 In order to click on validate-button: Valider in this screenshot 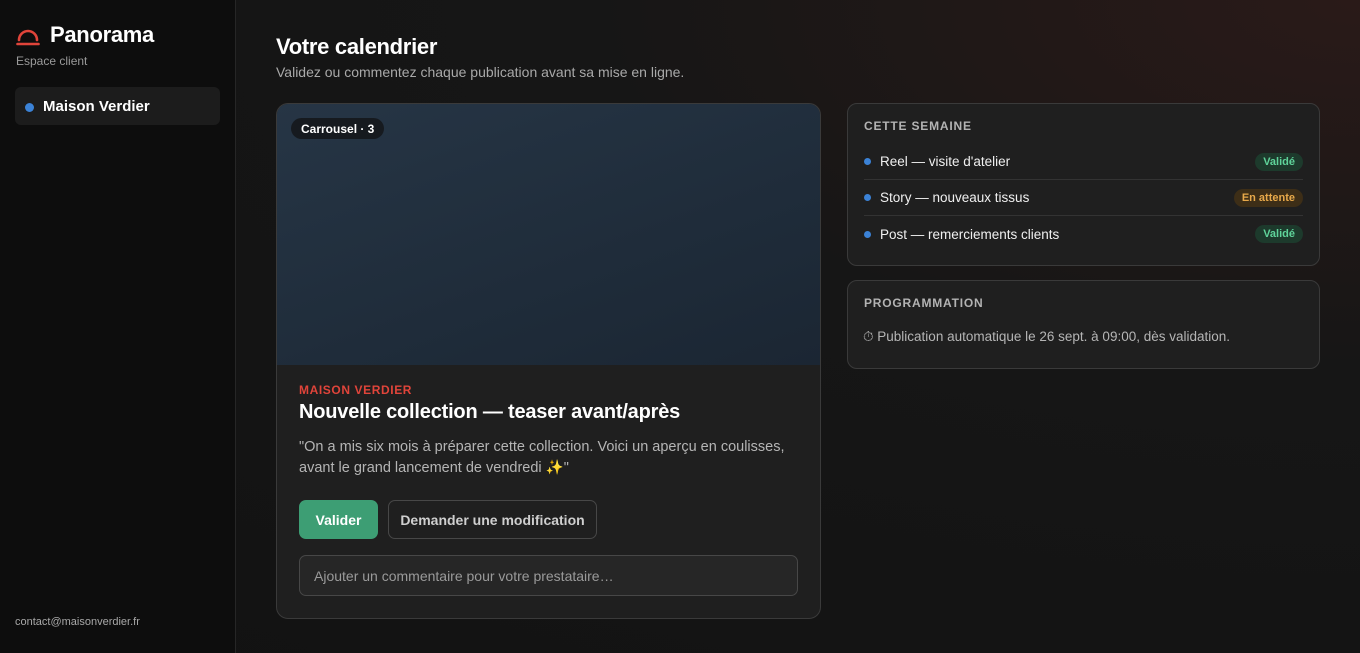, I will do `click(338, 519)`.